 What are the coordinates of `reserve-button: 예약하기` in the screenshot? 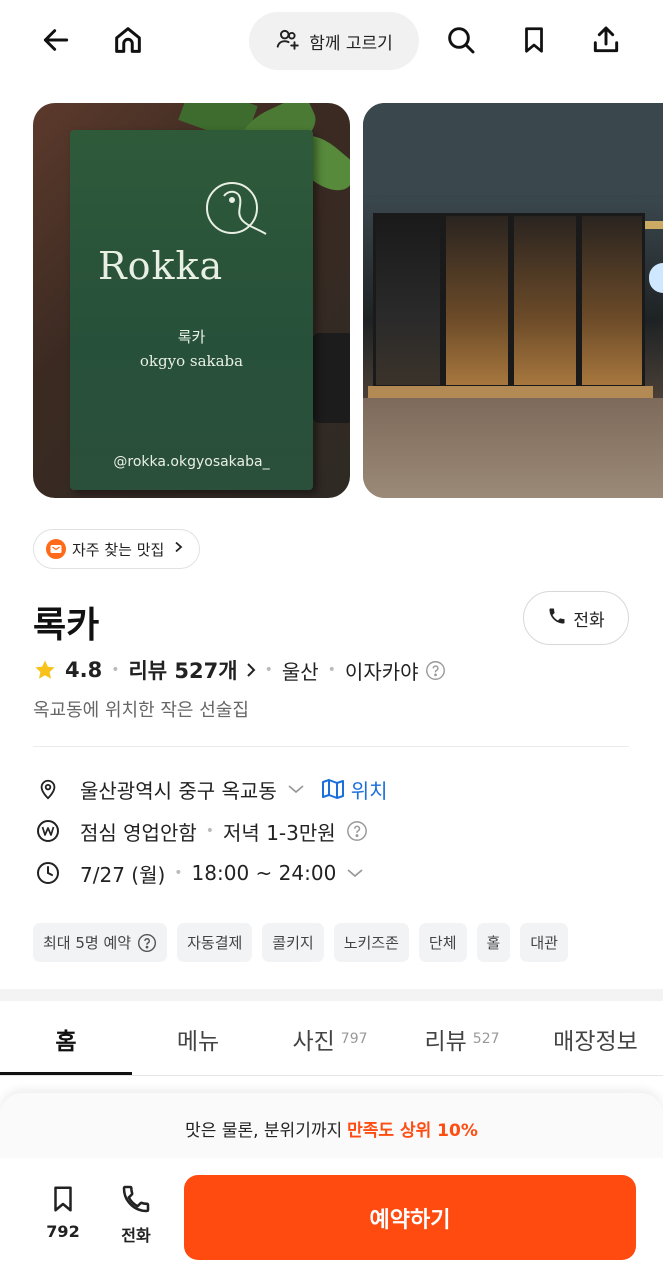 It's located at (410, 1217).